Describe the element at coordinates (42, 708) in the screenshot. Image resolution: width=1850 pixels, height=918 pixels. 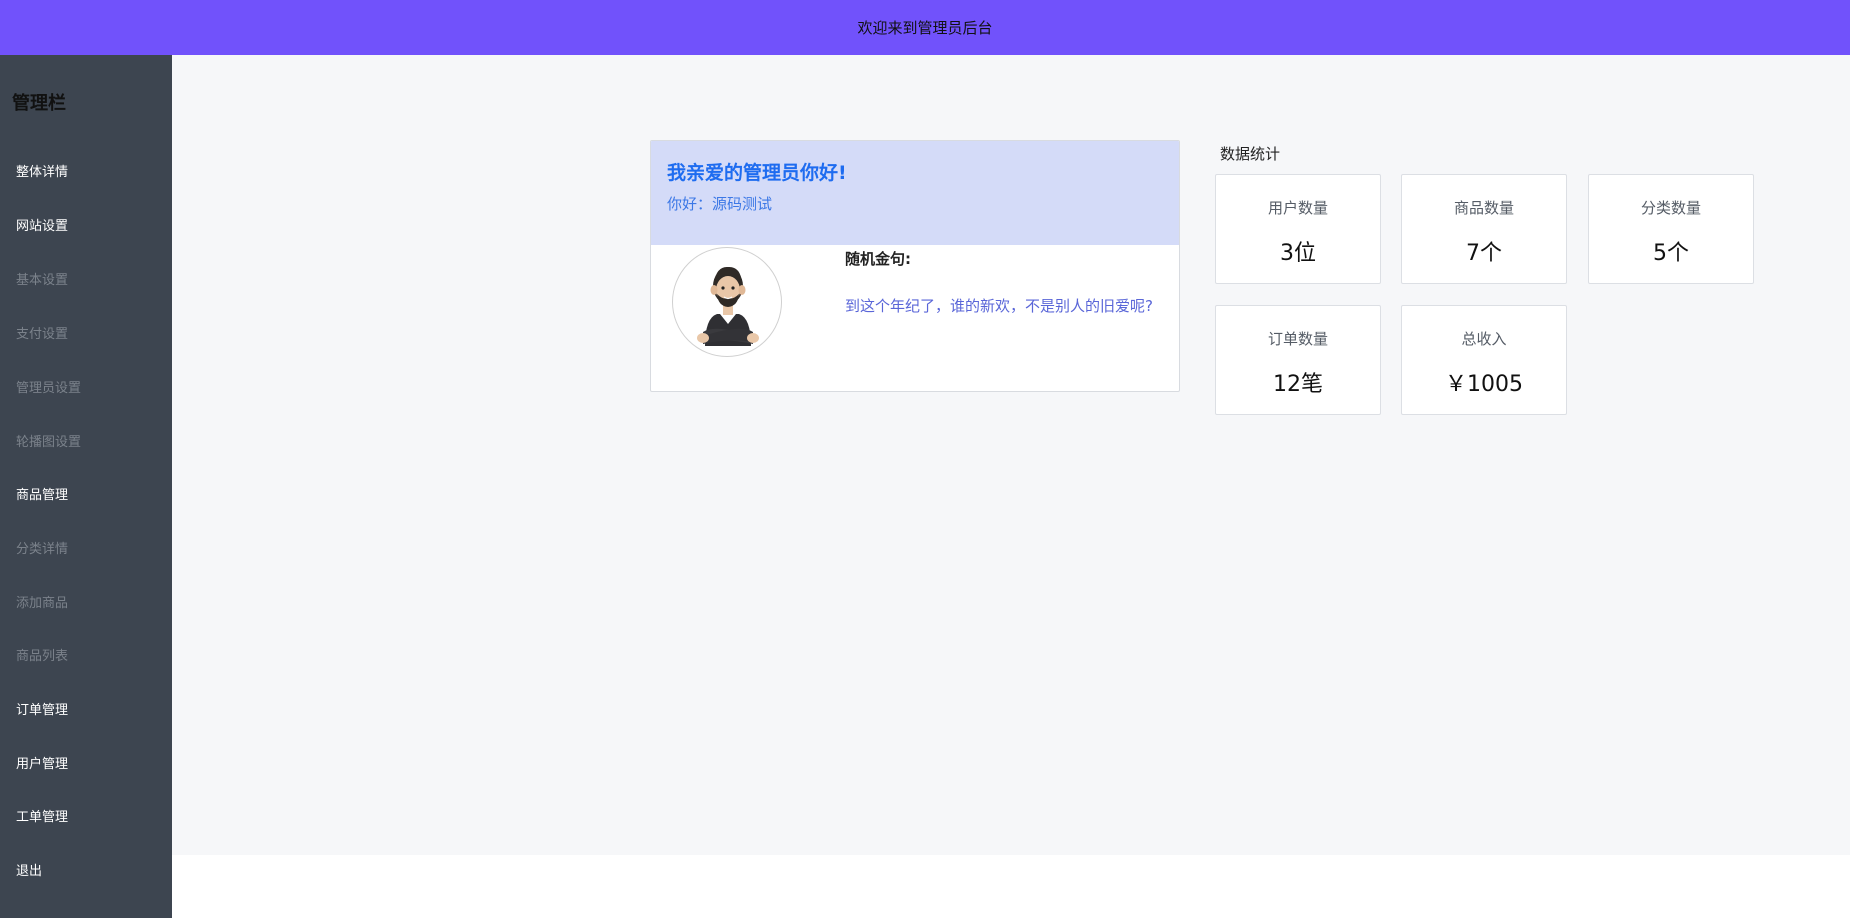
I see `sidebar-item-order-management: 订单管理` at that location.